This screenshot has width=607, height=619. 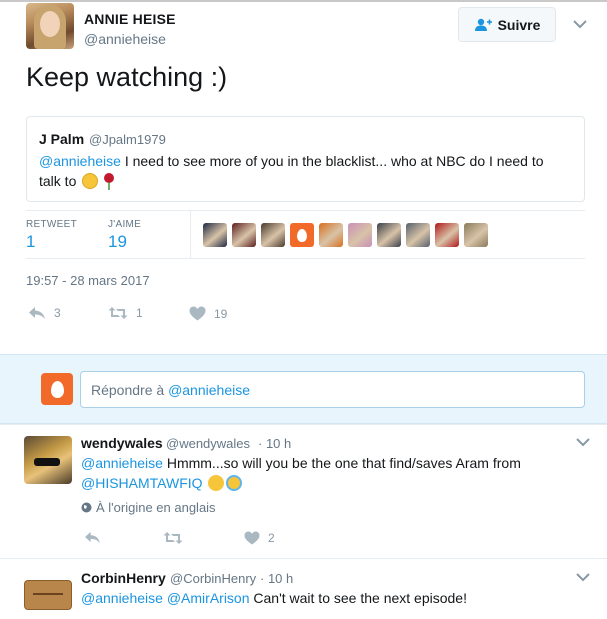 What do you see at coordinates (90, 181) in the screenshot?
I see `nerd-face-emoji-icon` at bounding box center [90, 181].